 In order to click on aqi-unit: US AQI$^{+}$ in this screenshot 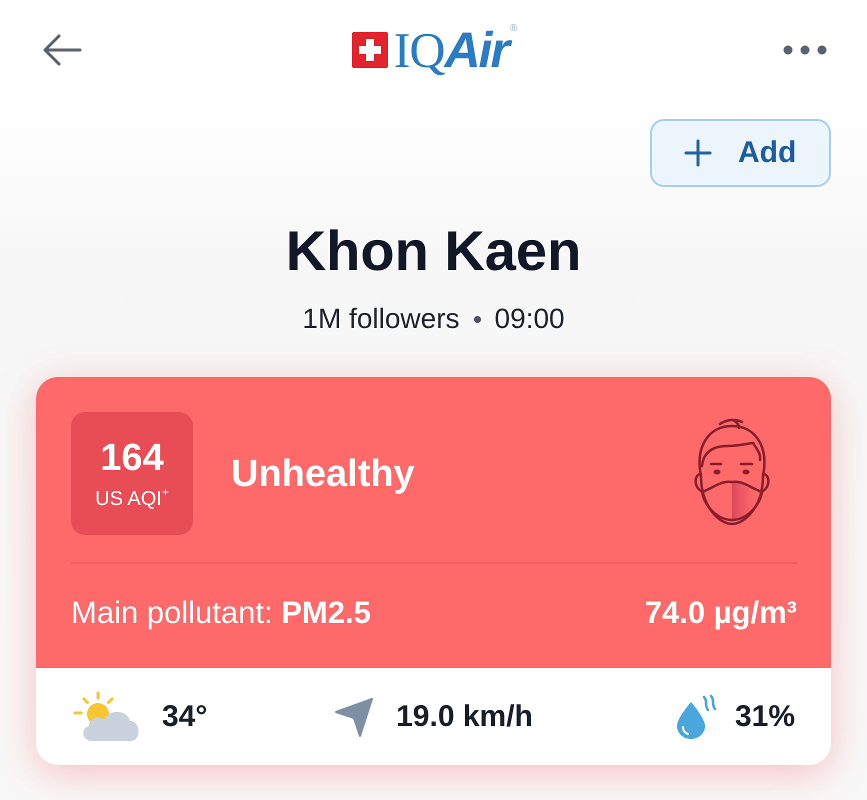, I will do `click(132, 498)`.